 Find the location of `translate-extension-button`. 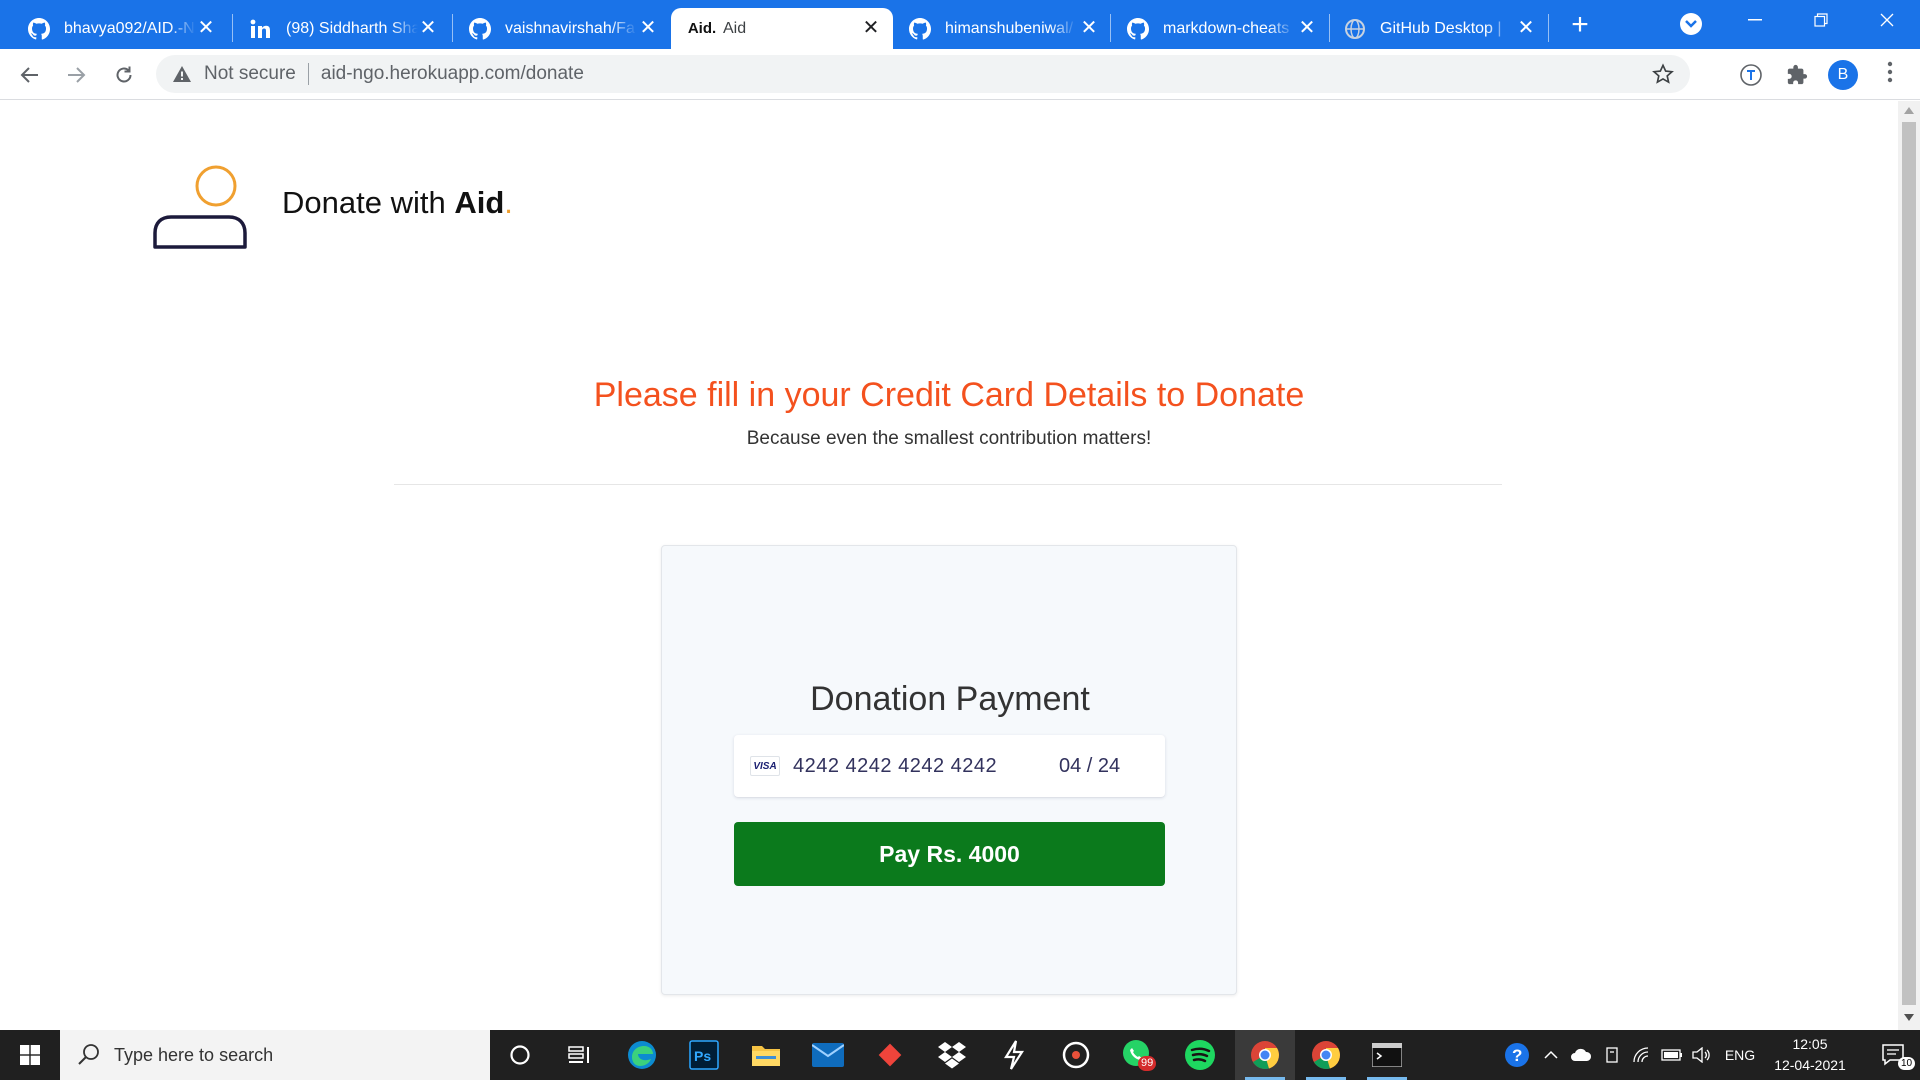

translate-extension-button is located at coordinates (1751, 75).